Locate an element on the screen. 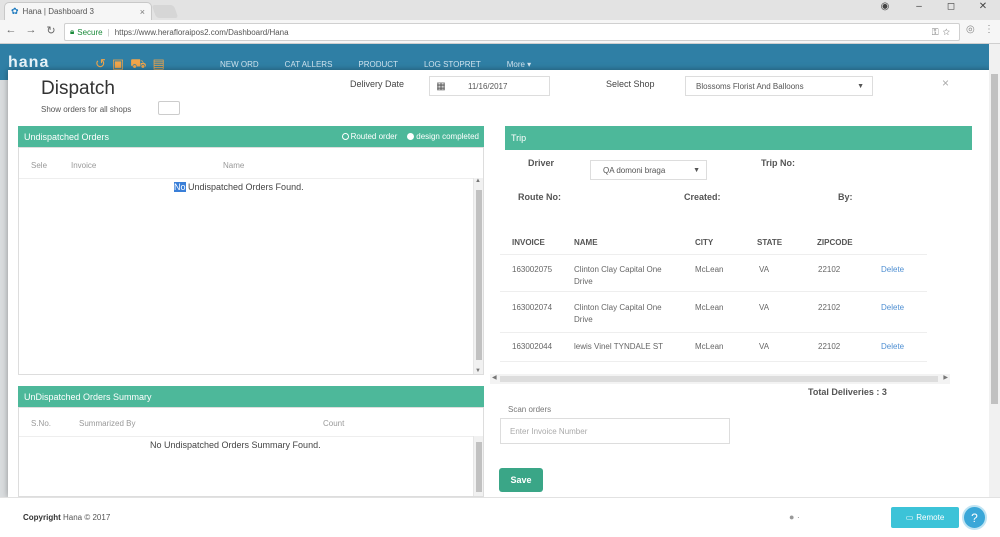 This screenshot has width=1000, height=537. scroll-down-icon: ▼ is located at coordinates (478, 371).